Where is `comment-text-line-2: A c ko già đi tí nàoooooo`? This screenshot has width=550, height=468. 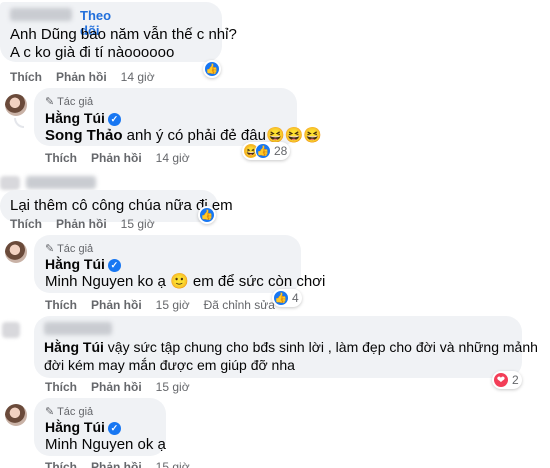
comment-text-line-2: A c ko già đi tí nàoooooo is located at coordinates (92, 52).